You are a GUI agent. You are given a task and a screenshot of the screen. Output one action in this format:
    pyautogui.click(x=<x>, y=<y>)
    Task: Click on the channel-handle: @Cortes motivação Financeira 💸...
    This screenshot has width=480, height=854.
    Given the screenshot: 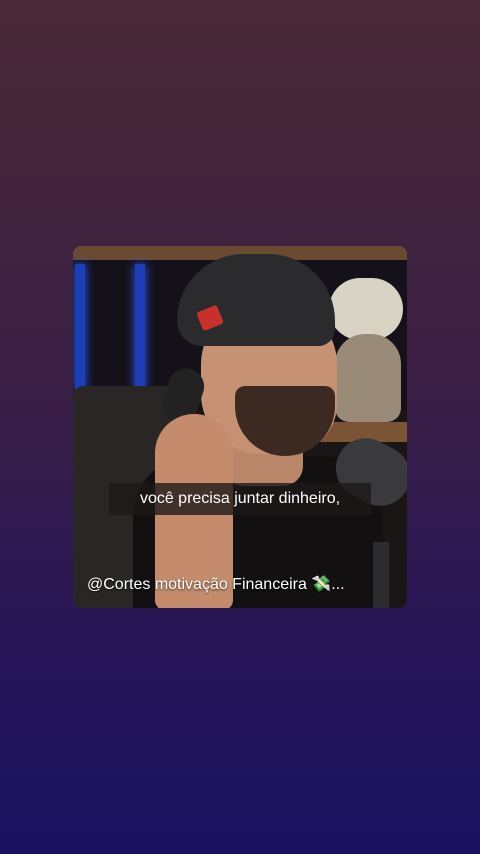 What is the action you would take?
    pyautogui.click(x=242, y=585)
    